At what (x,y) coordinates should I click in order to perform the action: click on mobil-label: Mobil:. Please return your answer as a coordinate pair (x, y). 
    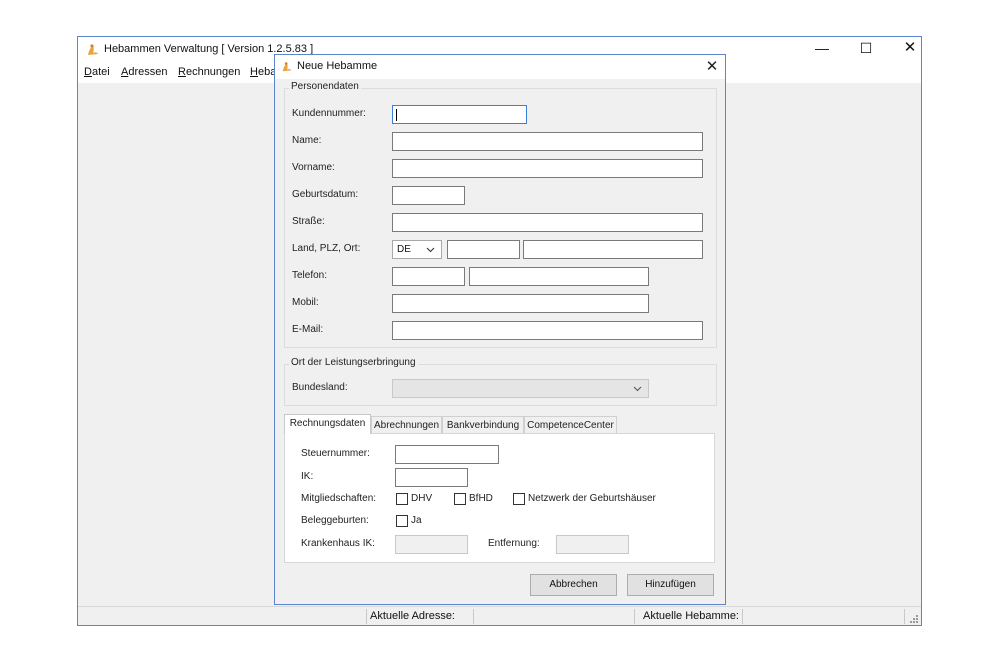
    Looking at the image, I should click on (305, 302).